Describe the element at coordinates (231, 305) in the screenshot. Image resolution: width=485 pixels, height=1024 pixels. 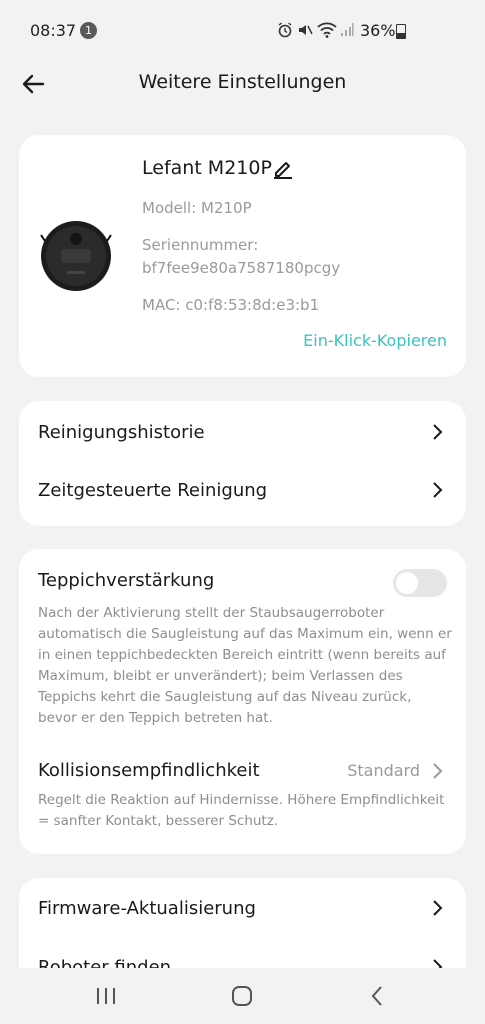
I see `mac-text: MAC: c0:f8:53:8d:e3:b1` at that location.